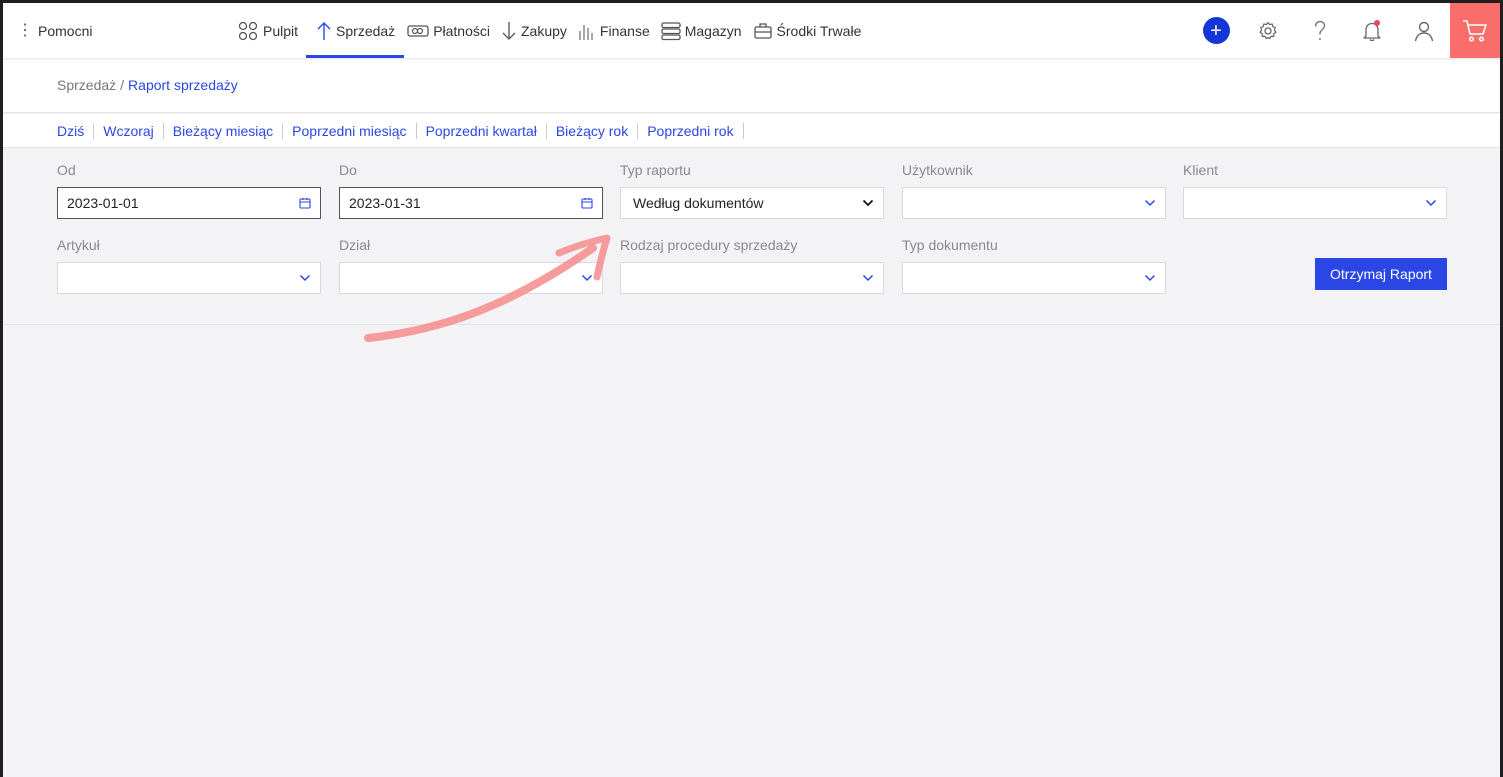 The width and height of the screenshot is (1503, 777). I want to click on field-uzytkownik: Użytkownik, so click(1034, 190).